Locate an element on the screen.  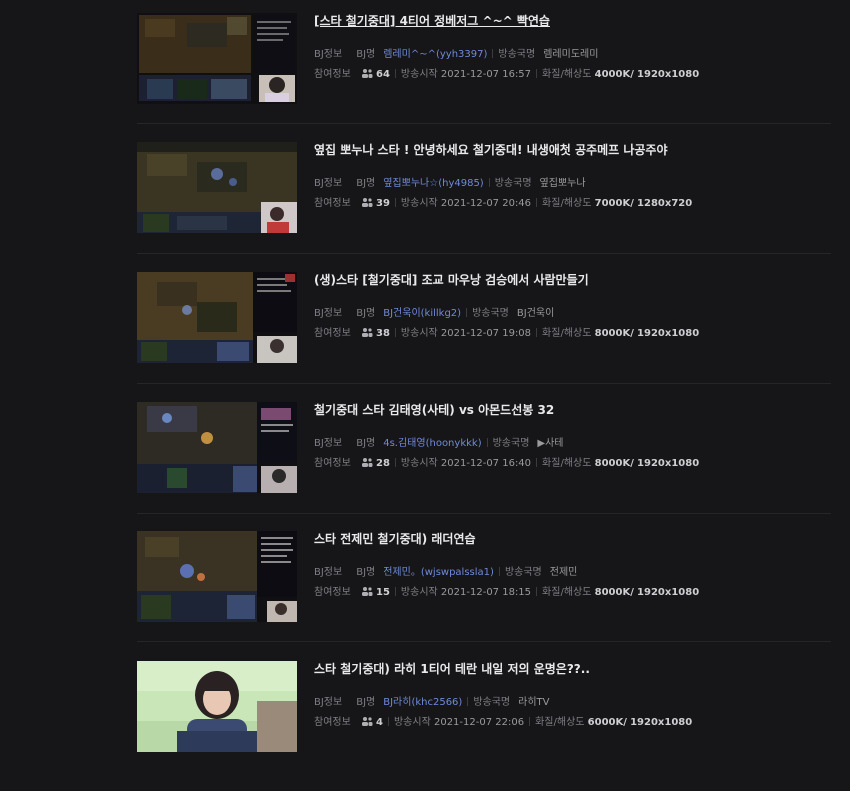
bj-info-row: BJ정보 BJ명 렘레미^~^(yyh3397) 방송국명 렘레미도레미 is located at coordinates (456, 55).